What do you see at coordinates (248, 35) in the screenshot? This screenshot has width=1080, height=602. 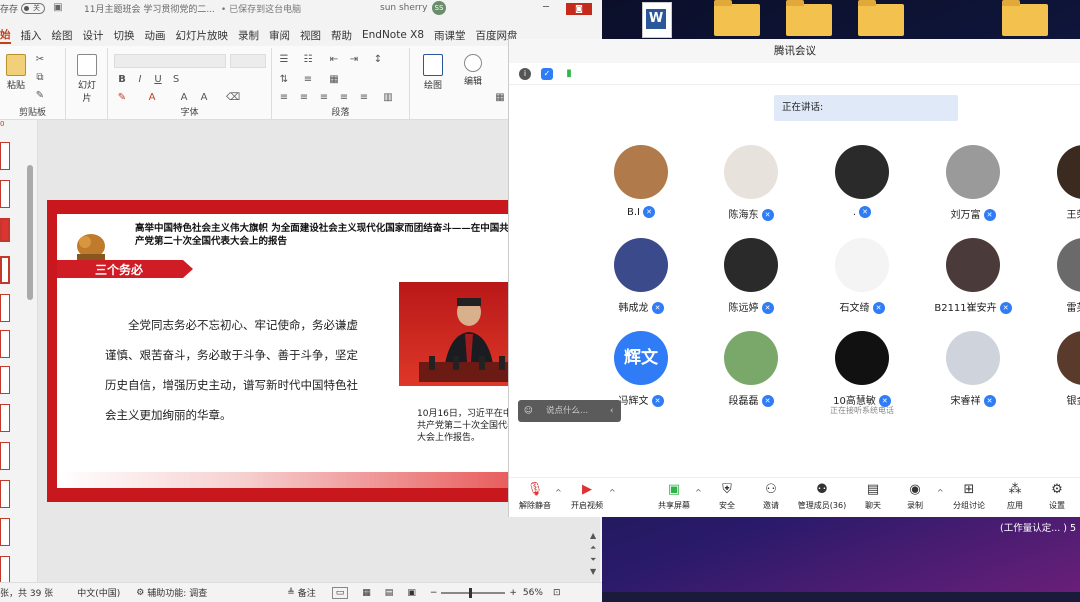 I see `tab-record: 录制` at bounding box center [248, 35].